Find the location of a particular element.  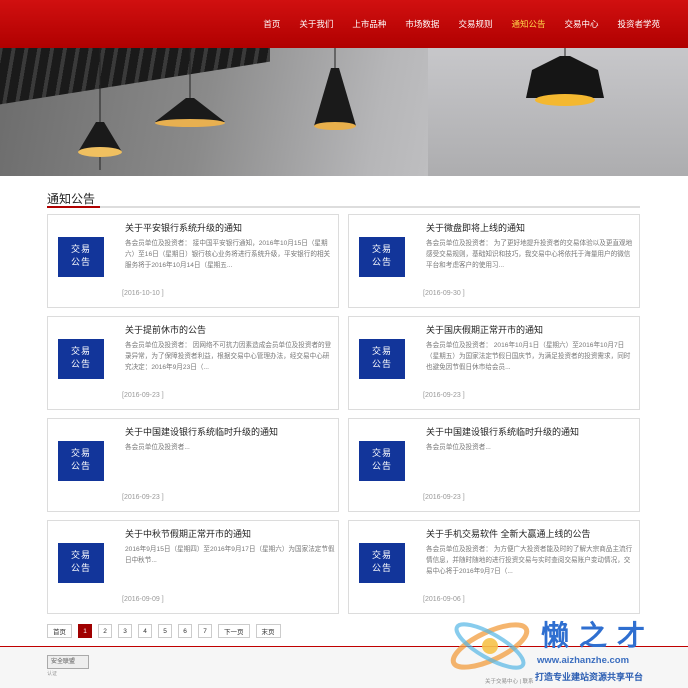

security-alliance-sub: 认证 is located at coordinates (52, 674).